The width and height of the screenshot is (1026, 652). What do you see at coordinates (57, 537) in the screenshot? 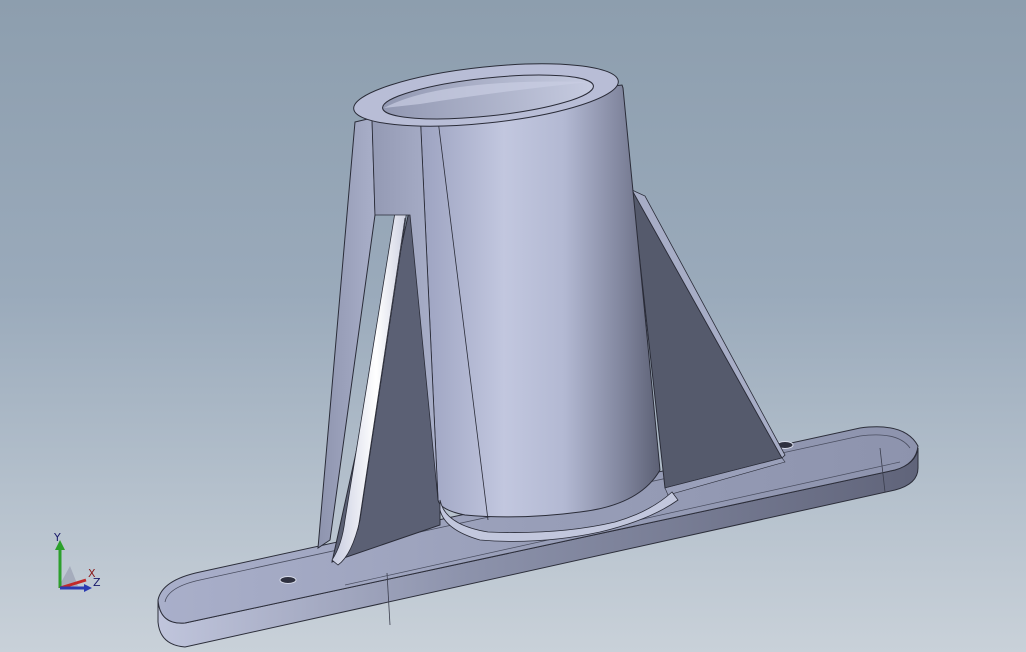
I see `triad-y-label: Y` at bounding box center [57, 537].